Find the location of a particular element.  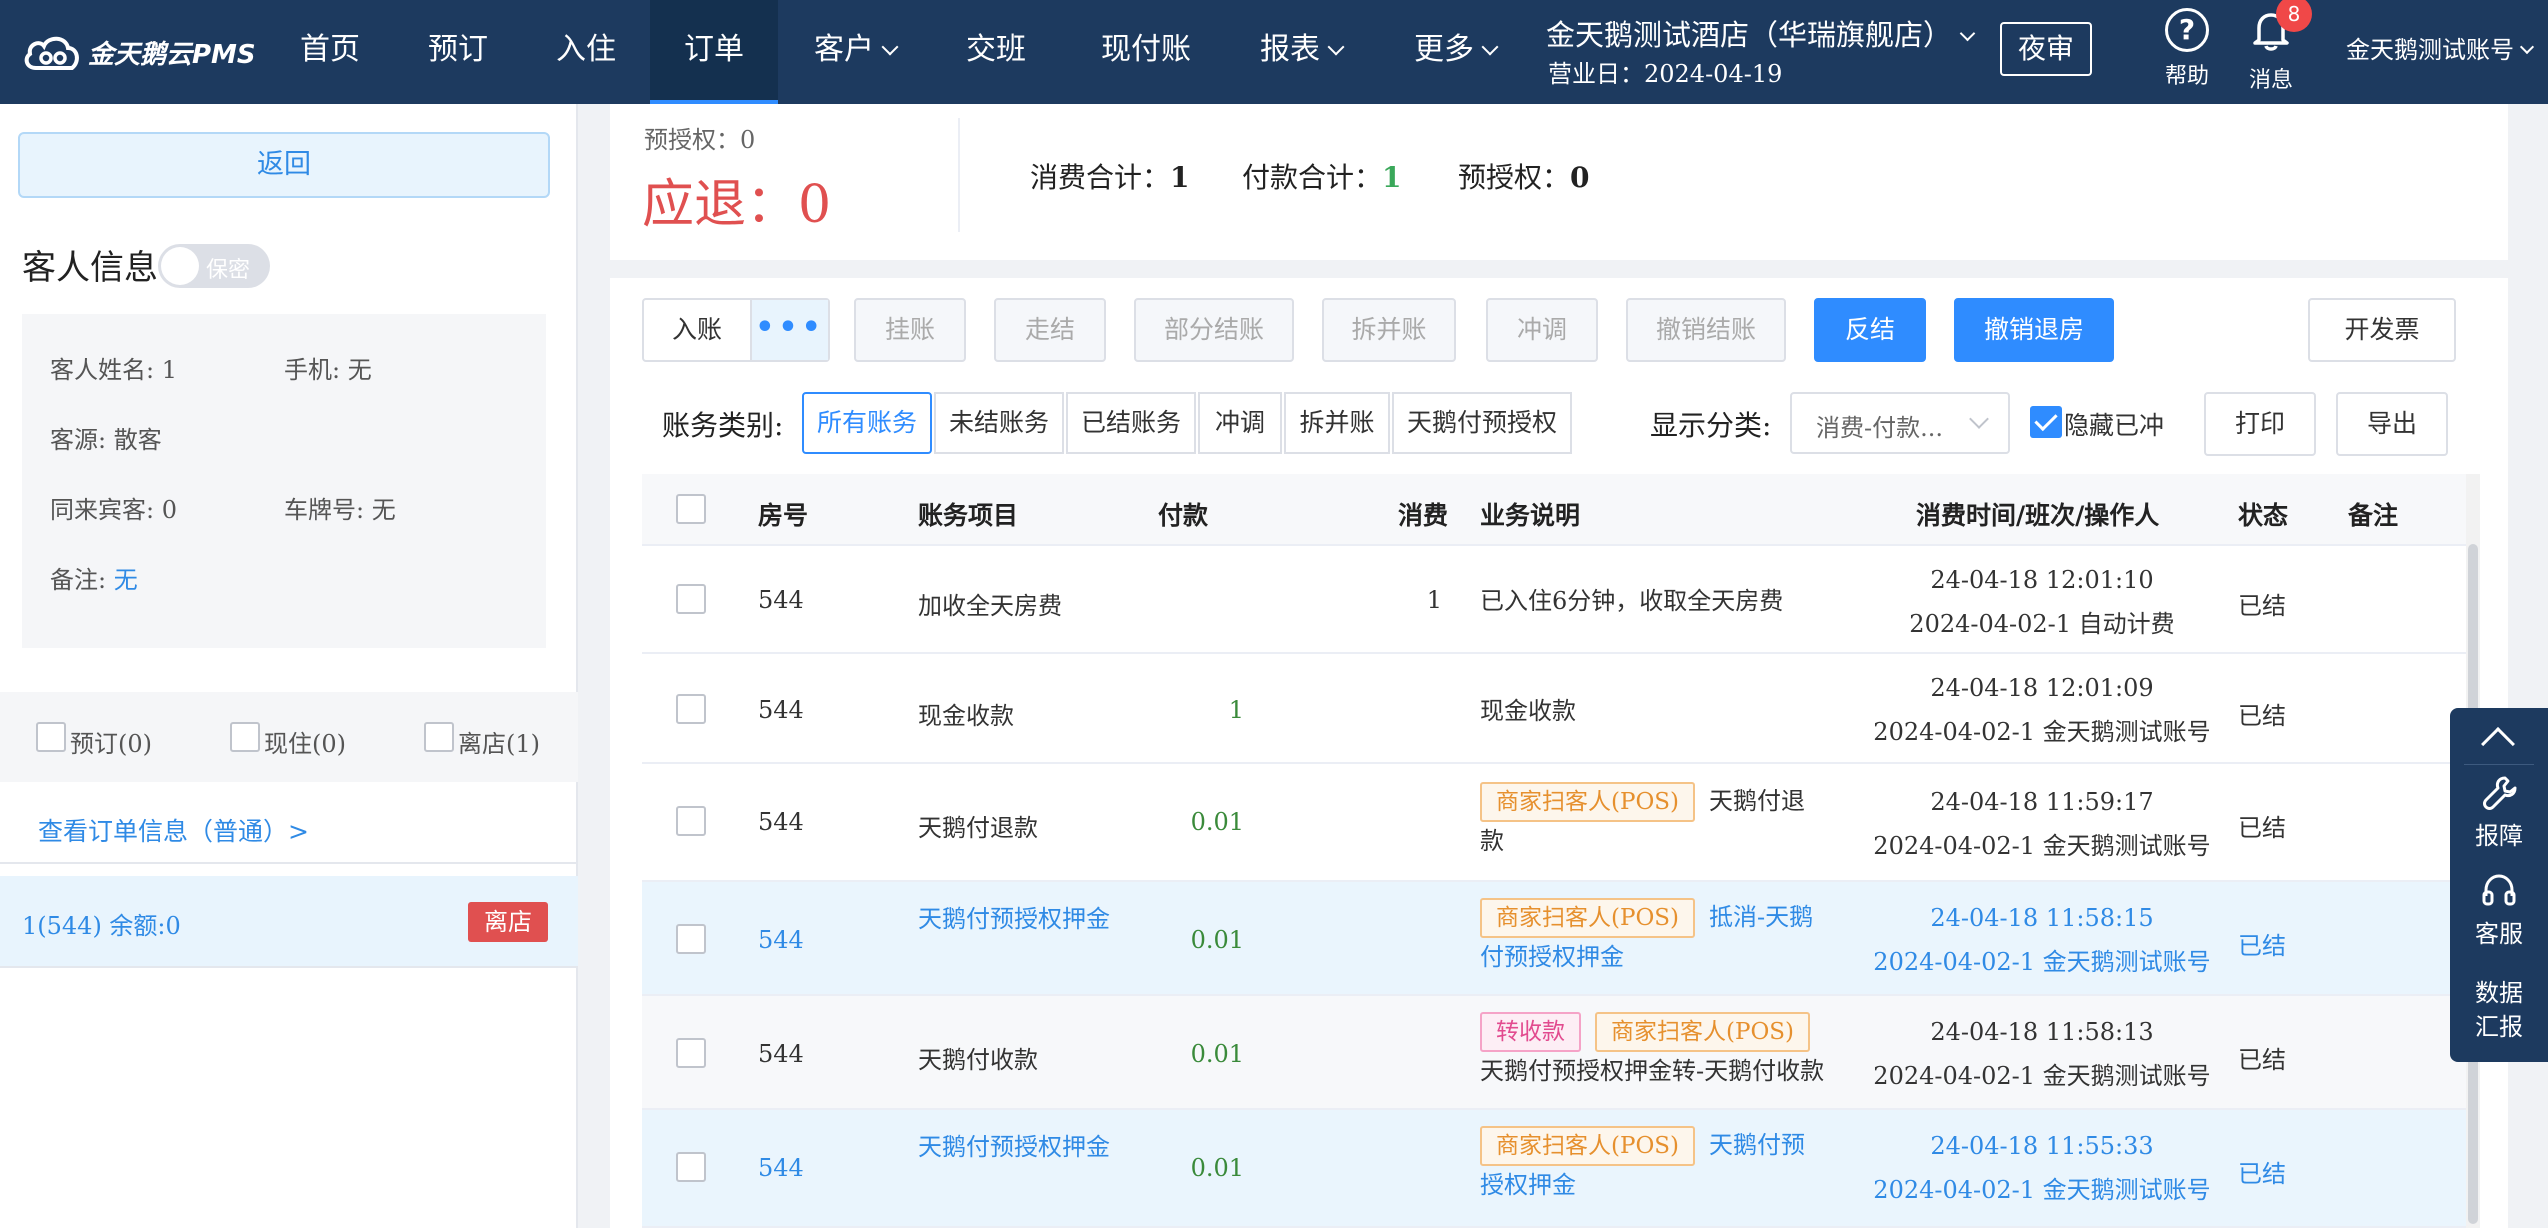

view-order-info-link: 查看订单信息（普通）> is located at coordinates (173, 830).